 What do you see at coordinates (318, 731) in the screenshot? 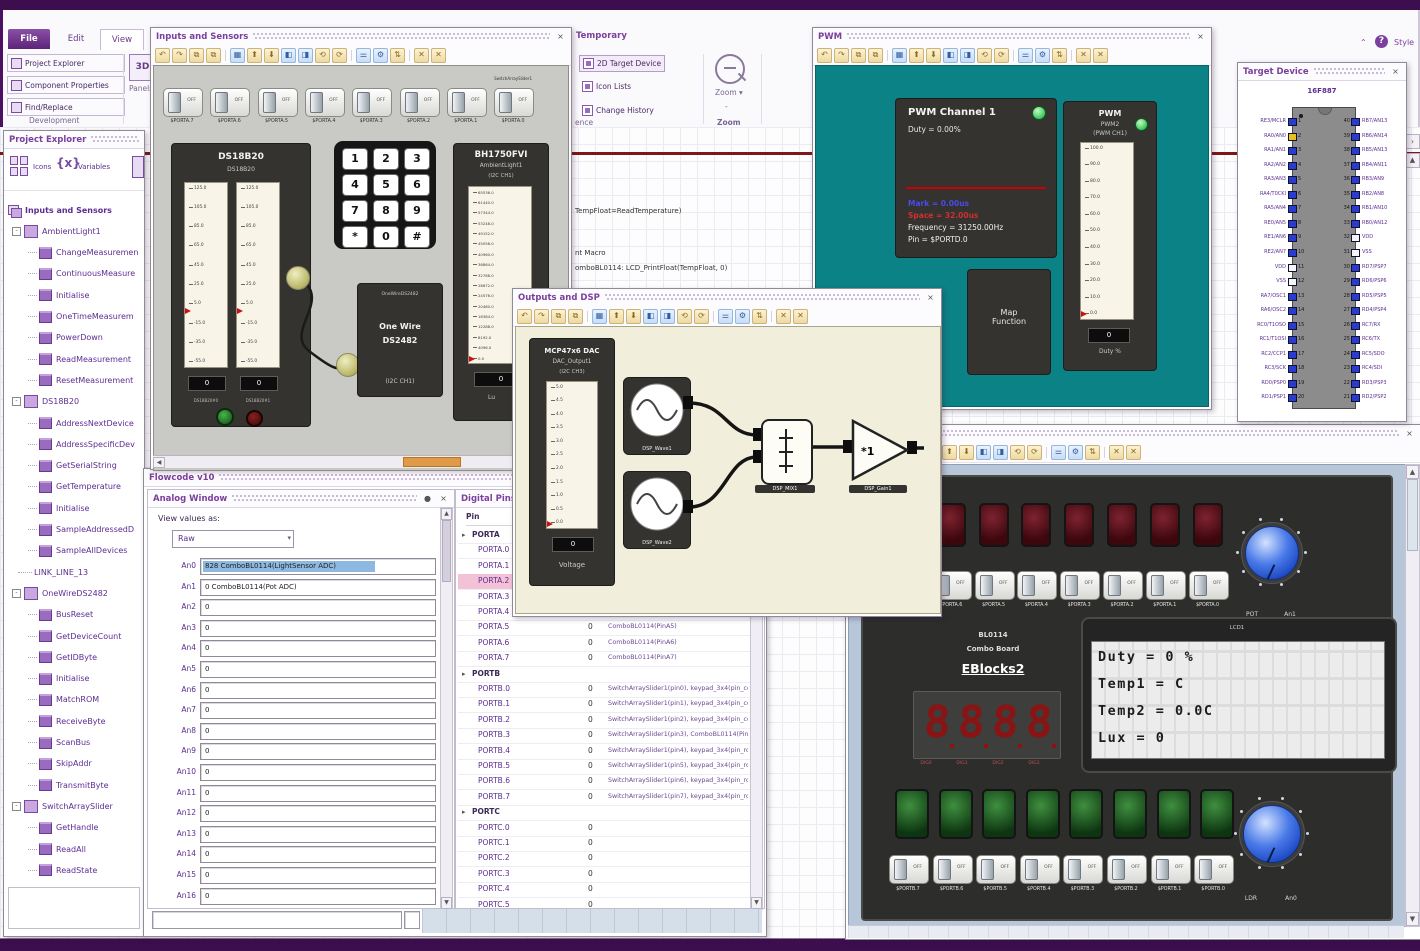
I see `analog-input-An8: 0` at bounding box center [318, 731].